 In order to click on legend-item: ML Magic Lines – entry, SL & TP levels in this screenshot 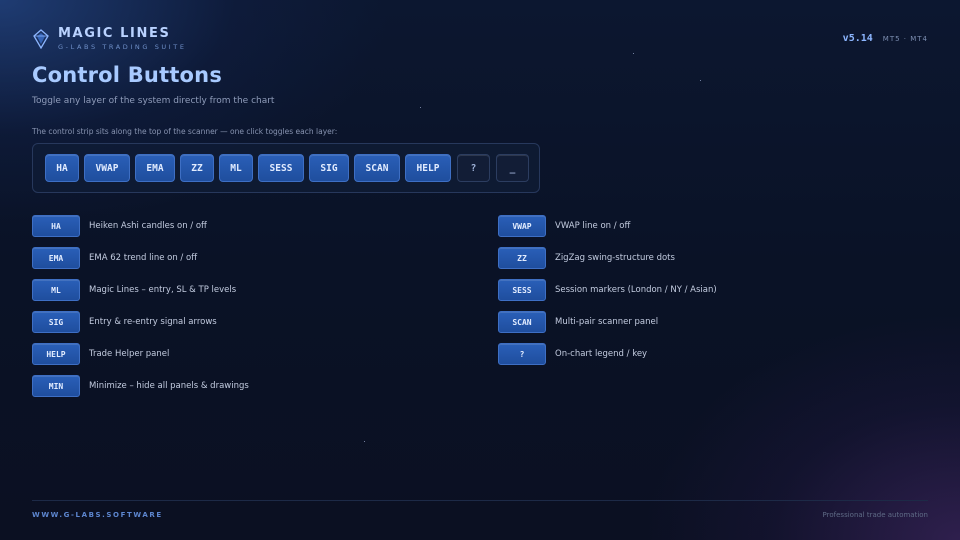, I will do `click(134, 290)`.